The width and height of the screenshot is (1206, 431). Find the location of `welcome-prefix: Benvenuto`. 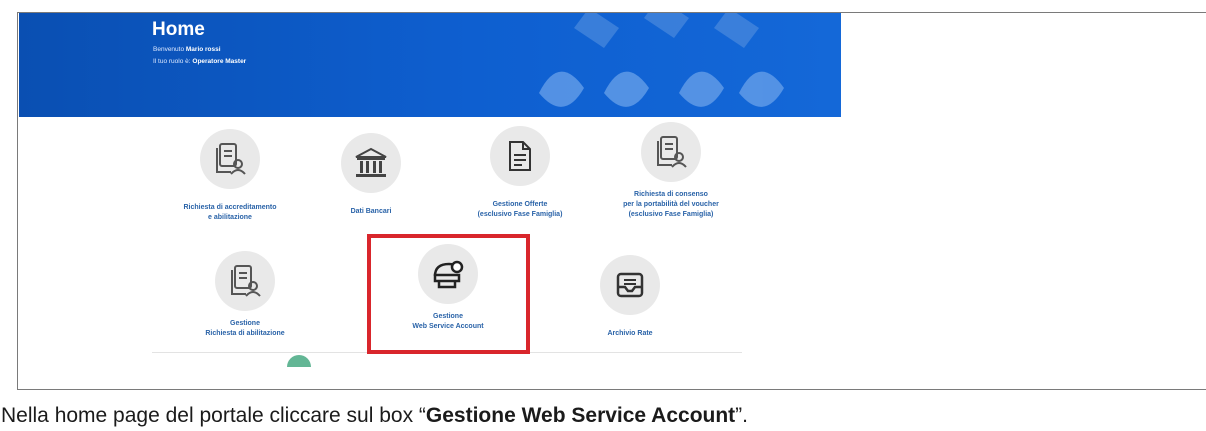

welcome-prefix: Benvenuto is located at coordinates (169, 49).